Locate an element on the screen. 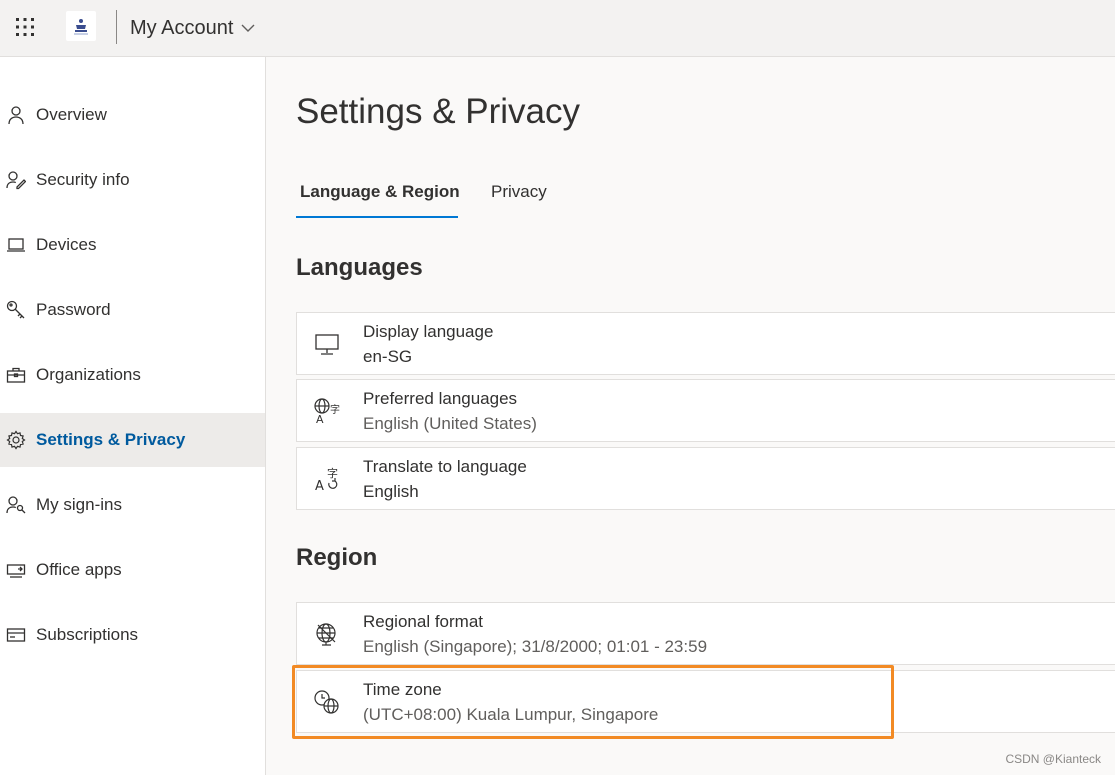 Image resolution: width=1115 pixels, height=775 pixels. key-icon is located at coordinates (16, 310).